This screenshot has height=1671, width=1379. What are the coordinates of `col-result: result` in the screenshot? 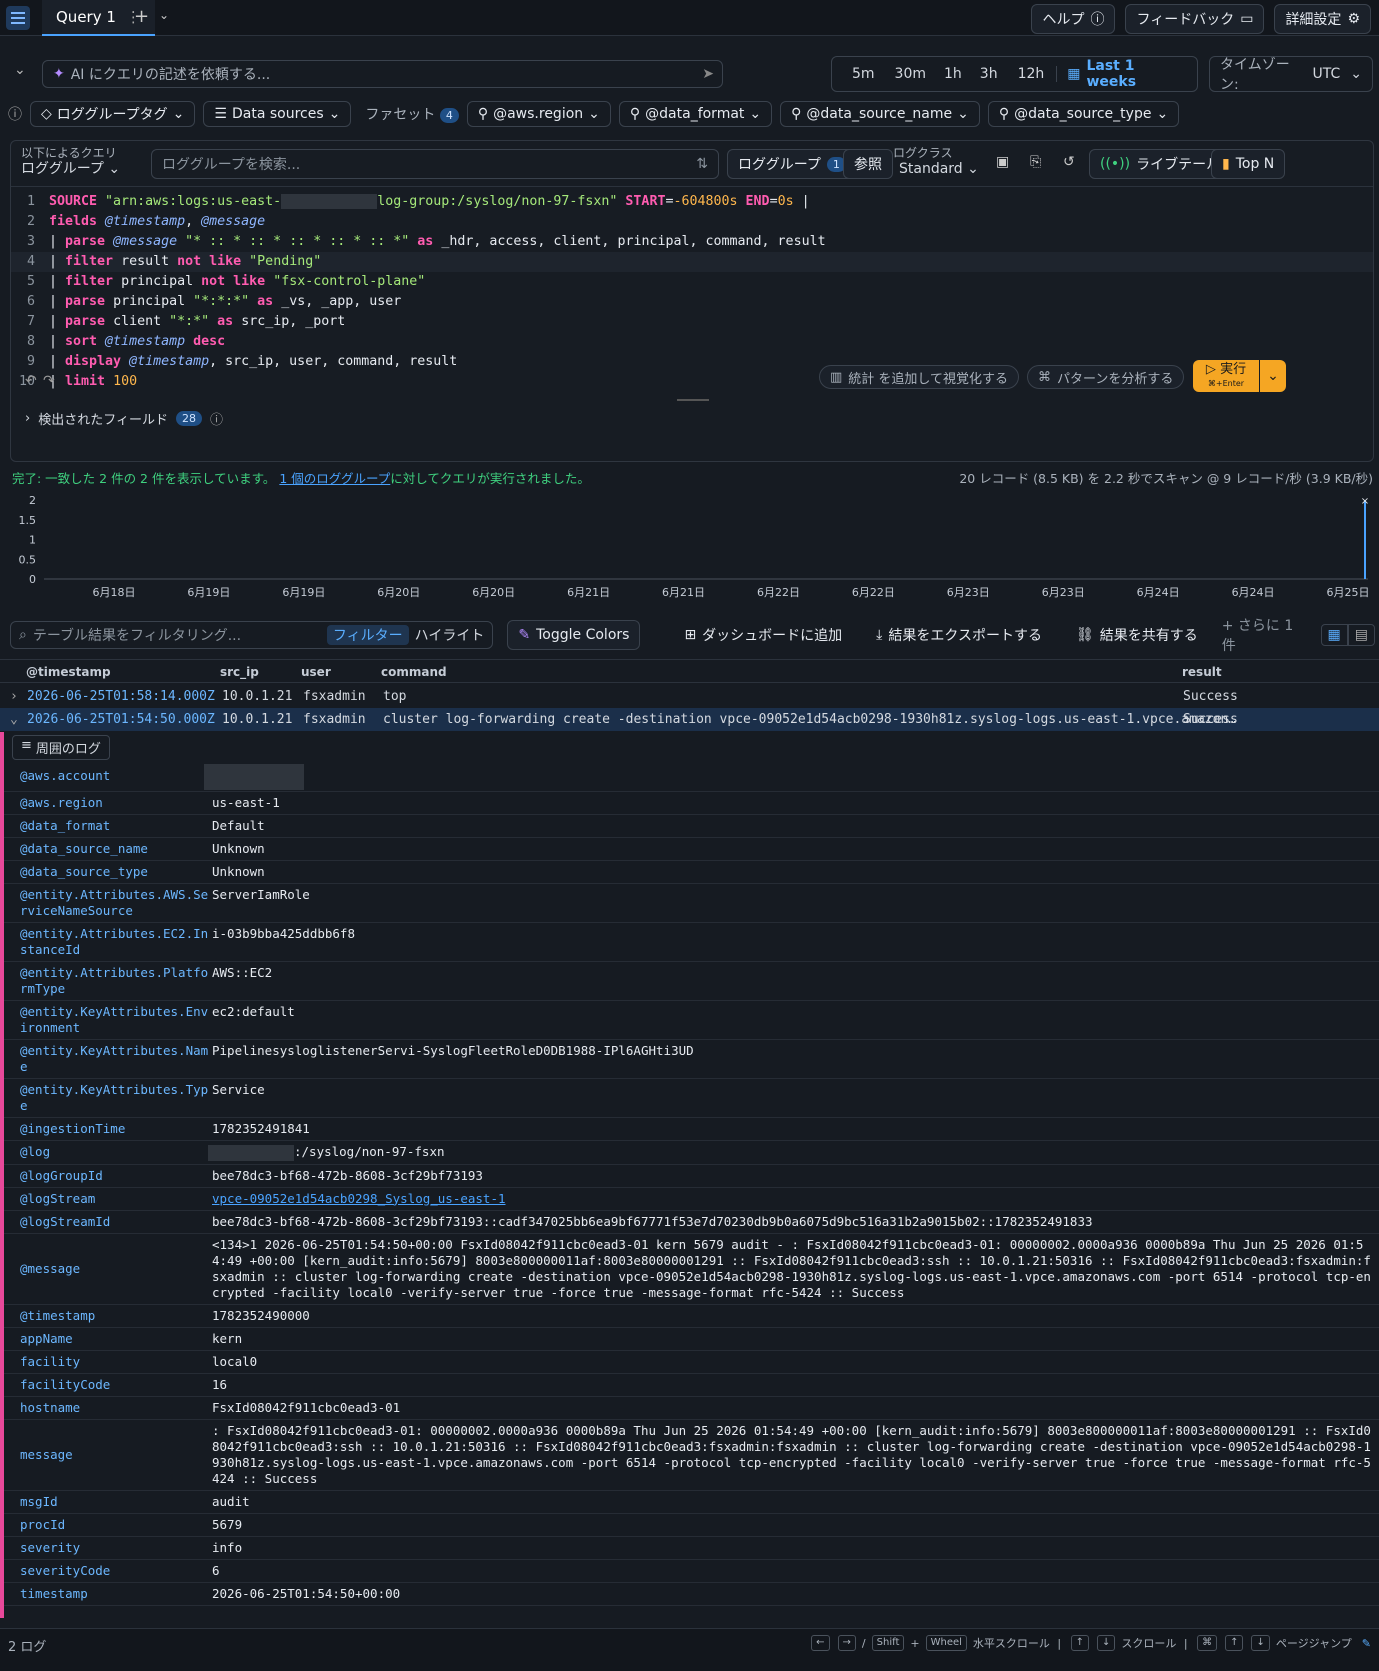 It's located at (1202, 672).